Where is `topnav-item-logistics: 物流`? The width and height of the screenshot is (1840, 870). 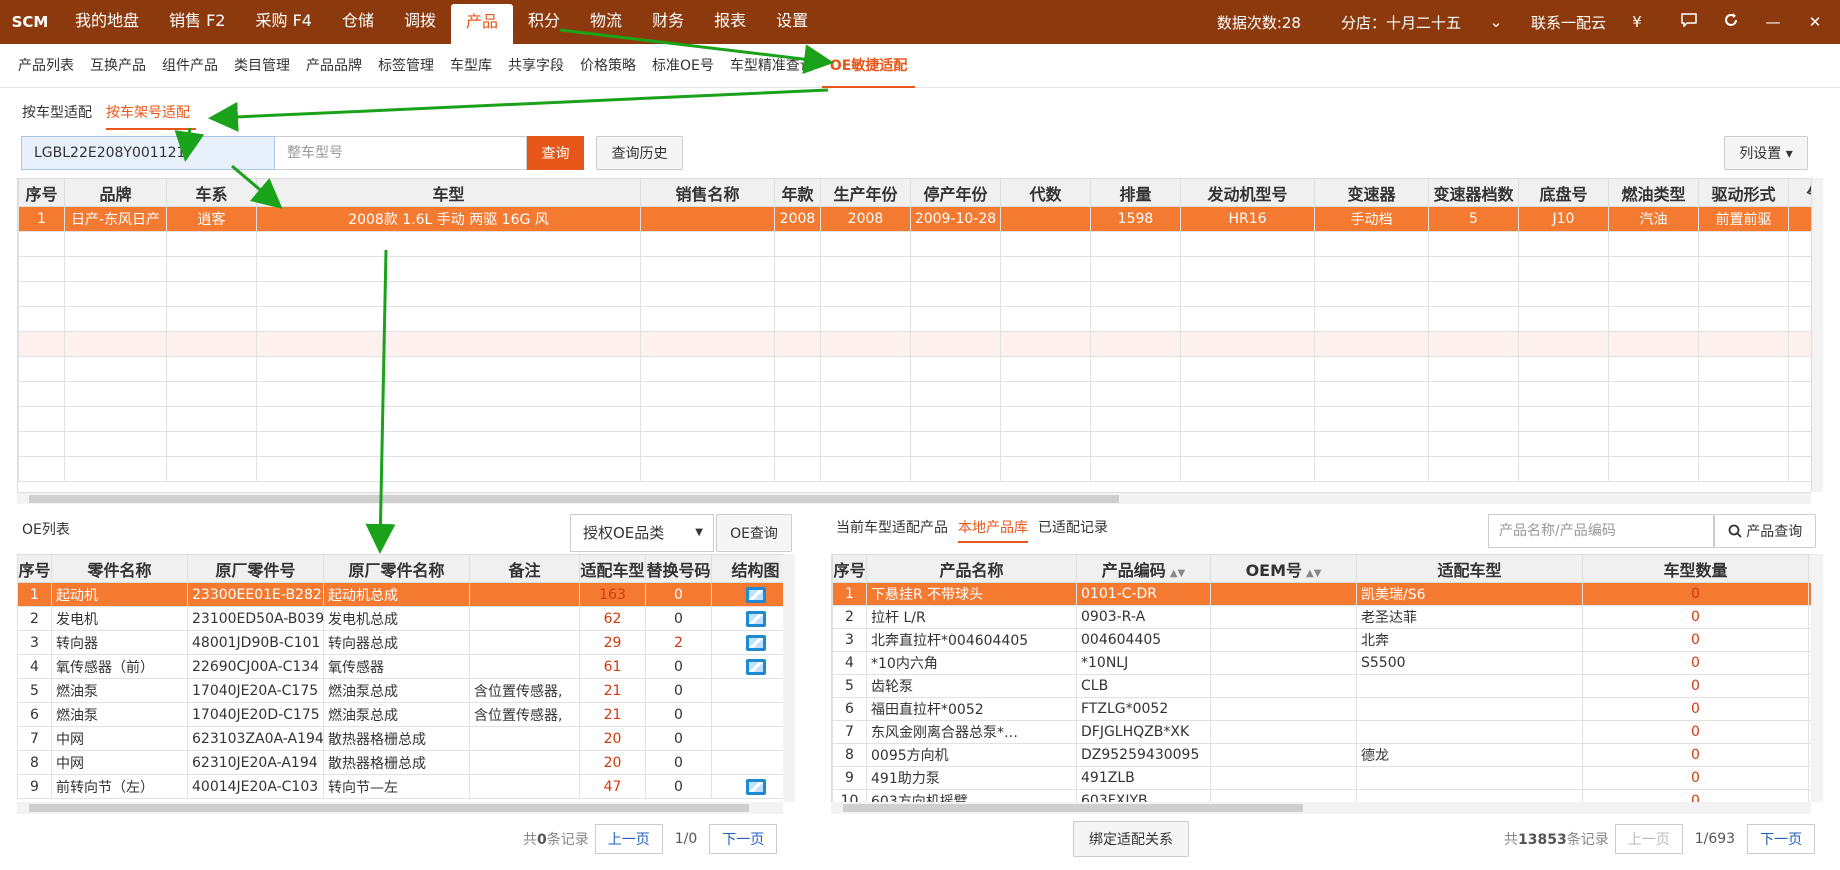
topnav-item-logistics: 物流 is located at coordinates (606, 22).